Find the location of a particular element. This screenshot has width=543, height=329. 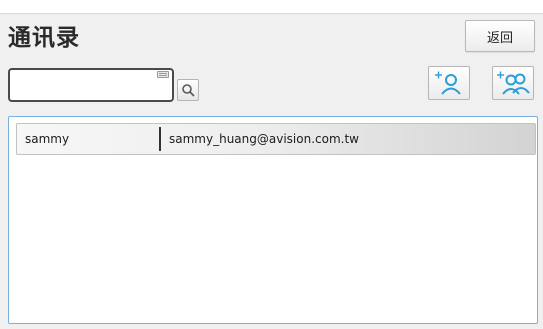

contact-email: sammy_huang@avision.com.tw is located at coordinates (264, 139).